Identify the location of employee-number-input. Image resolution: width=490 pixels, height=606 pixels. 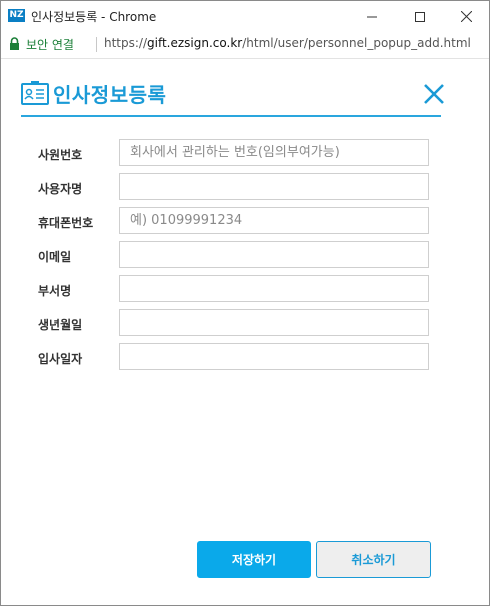
(274, 152).